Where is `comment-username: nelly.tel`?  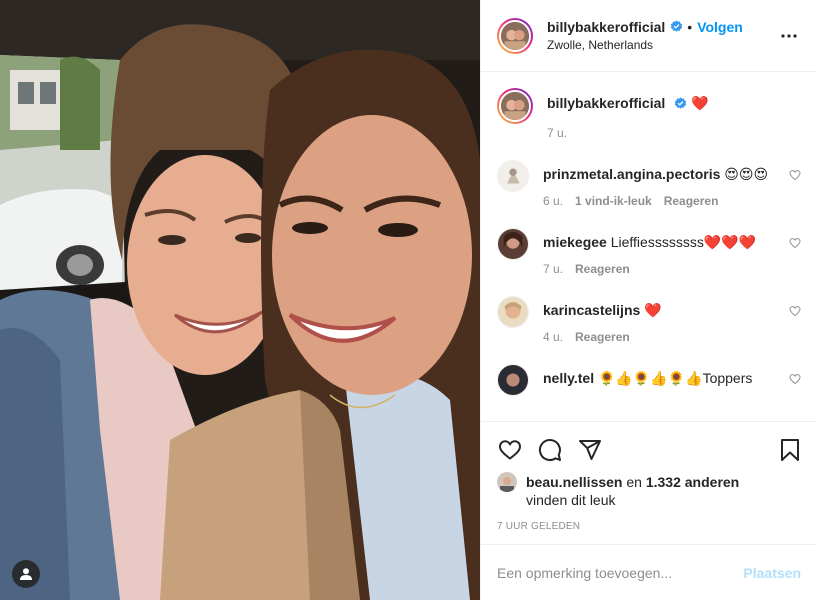 comment-username: nelly.tel is located at coordinates (568, 378).